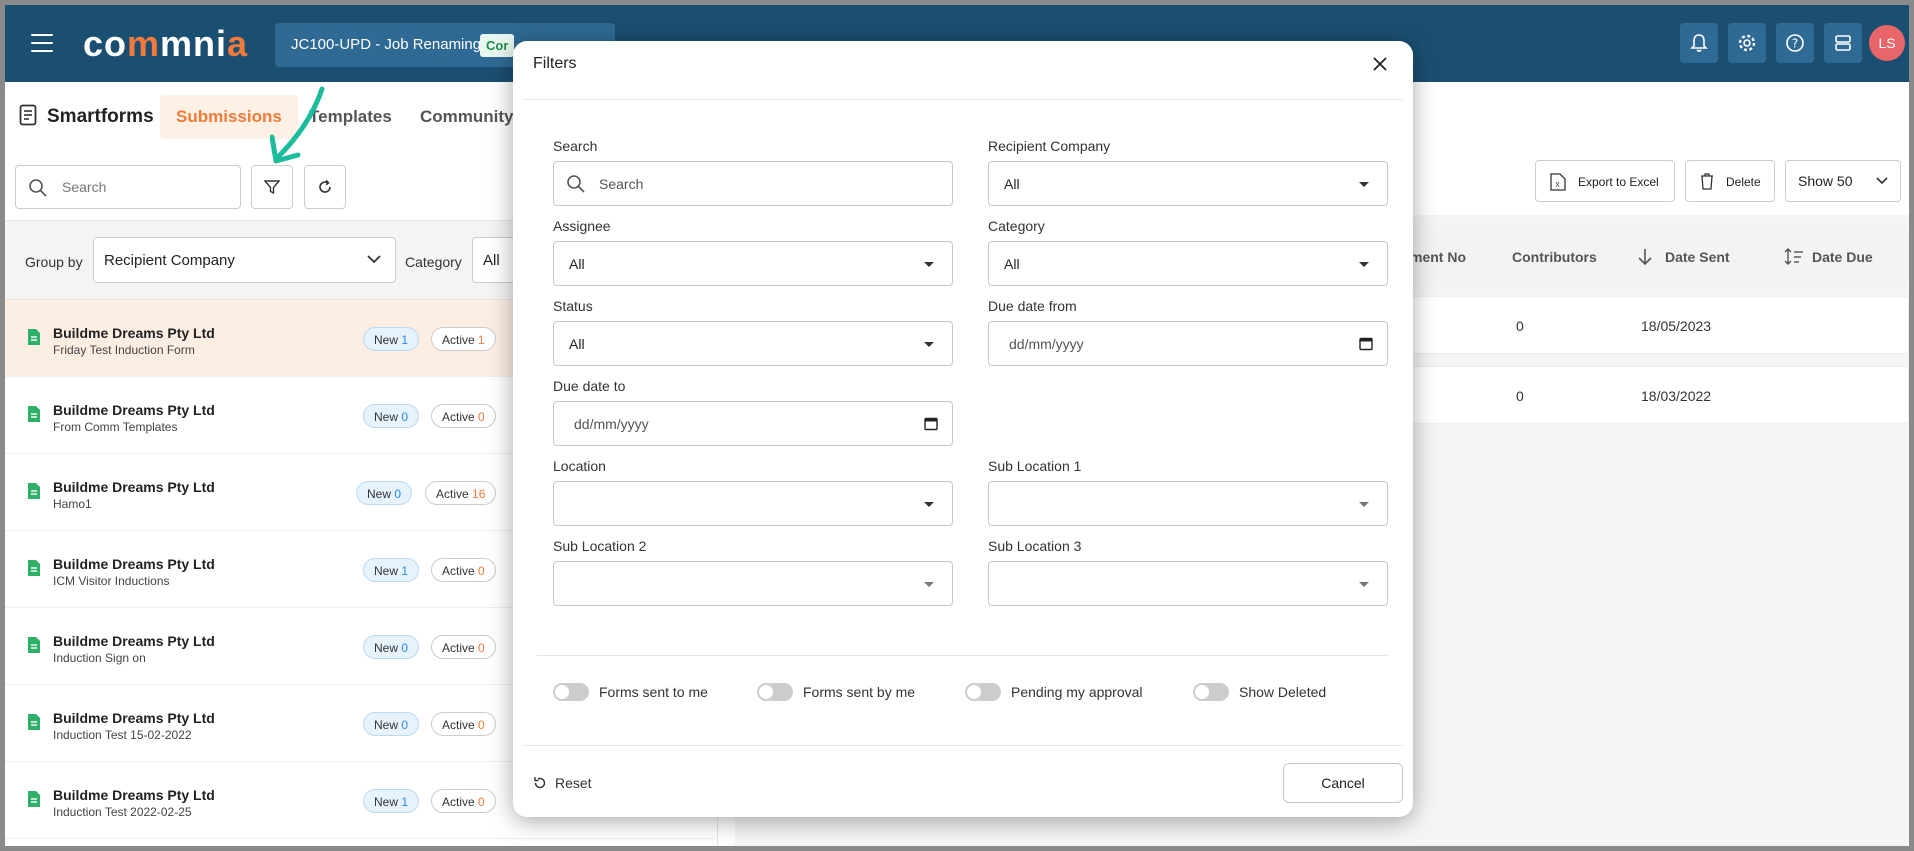 Image resolution: width=1914 pixels, height=851 pixels. Describe the element at coordinates (963, 745) in the screenshot. I see `footer-divider` at that location.